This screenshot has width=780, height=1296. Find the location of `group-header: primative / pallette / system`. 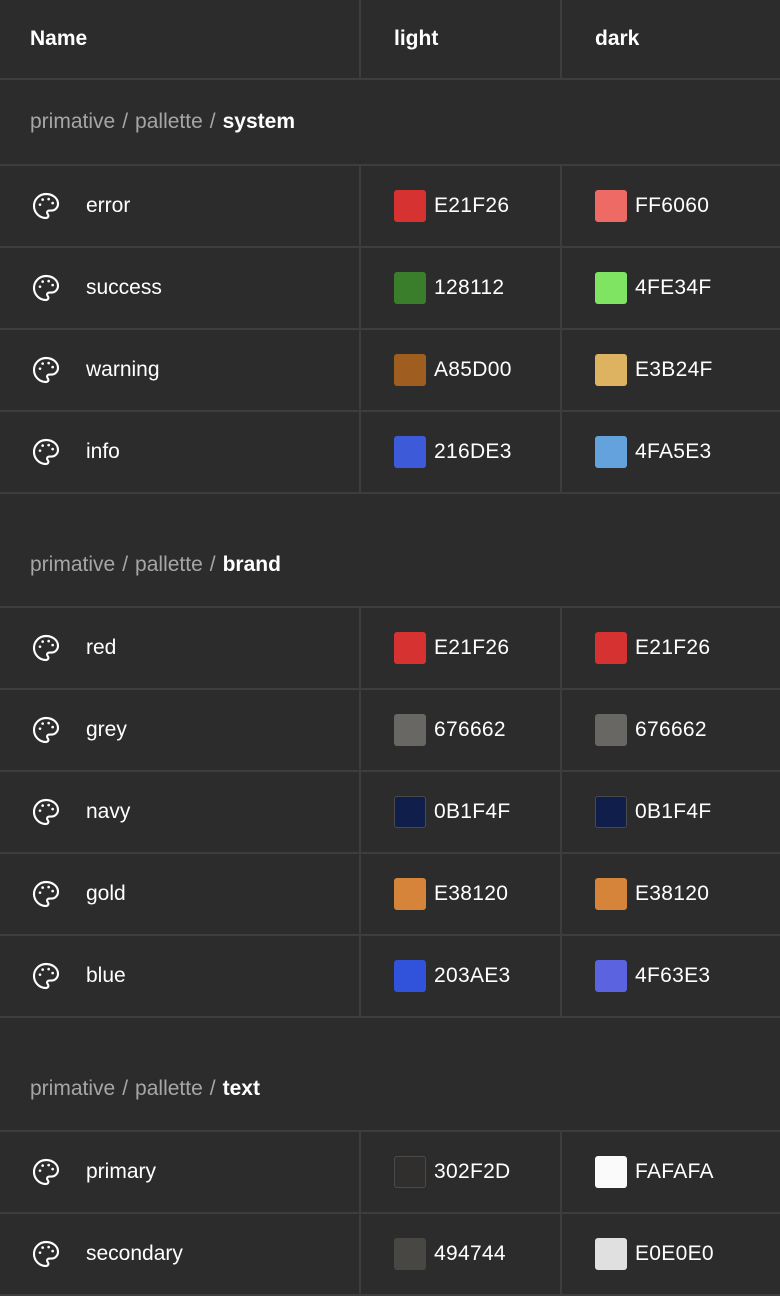

group-header: primative / pallette / system is located at coordinates (390, 123).